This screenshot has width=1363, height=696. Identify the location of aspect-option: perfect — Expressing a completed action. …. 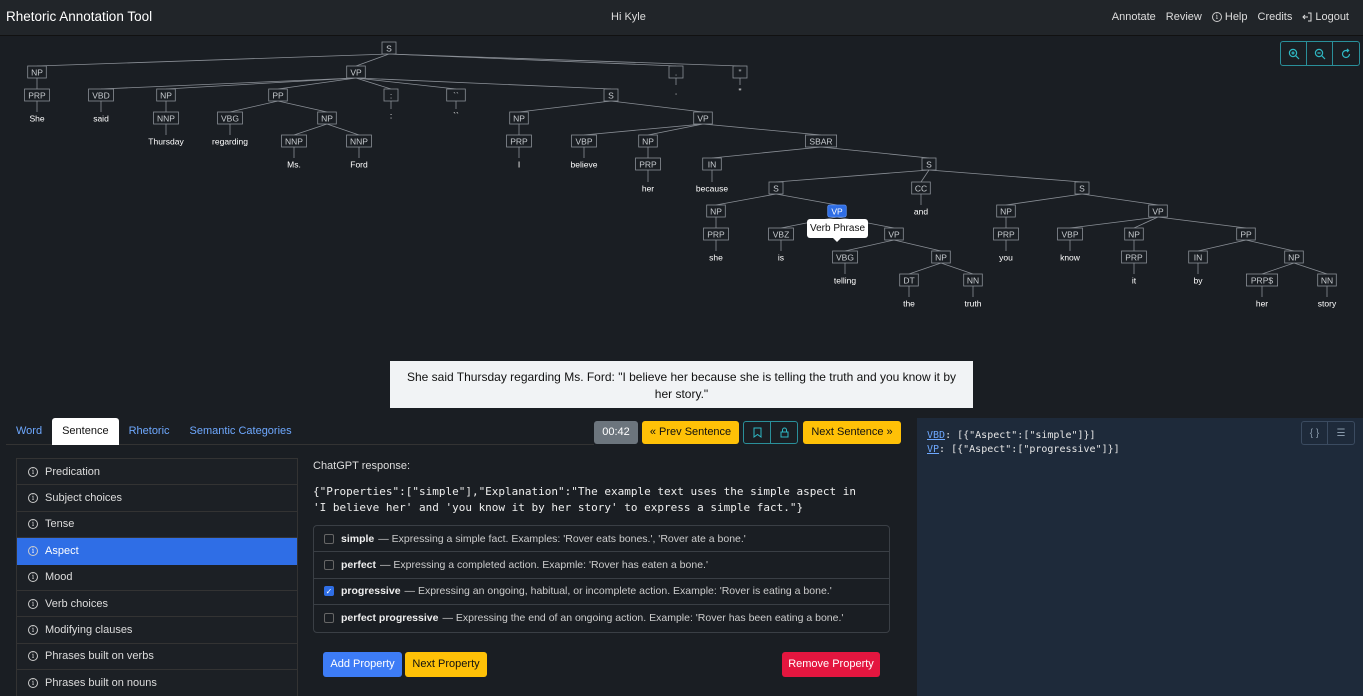
(601, 565).